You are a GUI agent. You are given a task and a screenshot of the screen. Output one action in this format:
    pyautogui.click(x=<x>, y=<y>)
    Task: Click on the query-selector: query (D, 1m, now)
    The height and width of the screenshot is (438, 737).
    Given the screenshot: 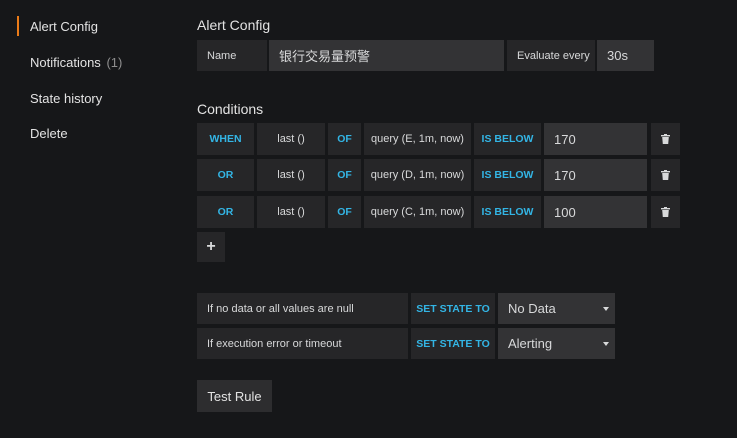 What is the action you would take?
    pyautogui.click(x=417, y=175)
    